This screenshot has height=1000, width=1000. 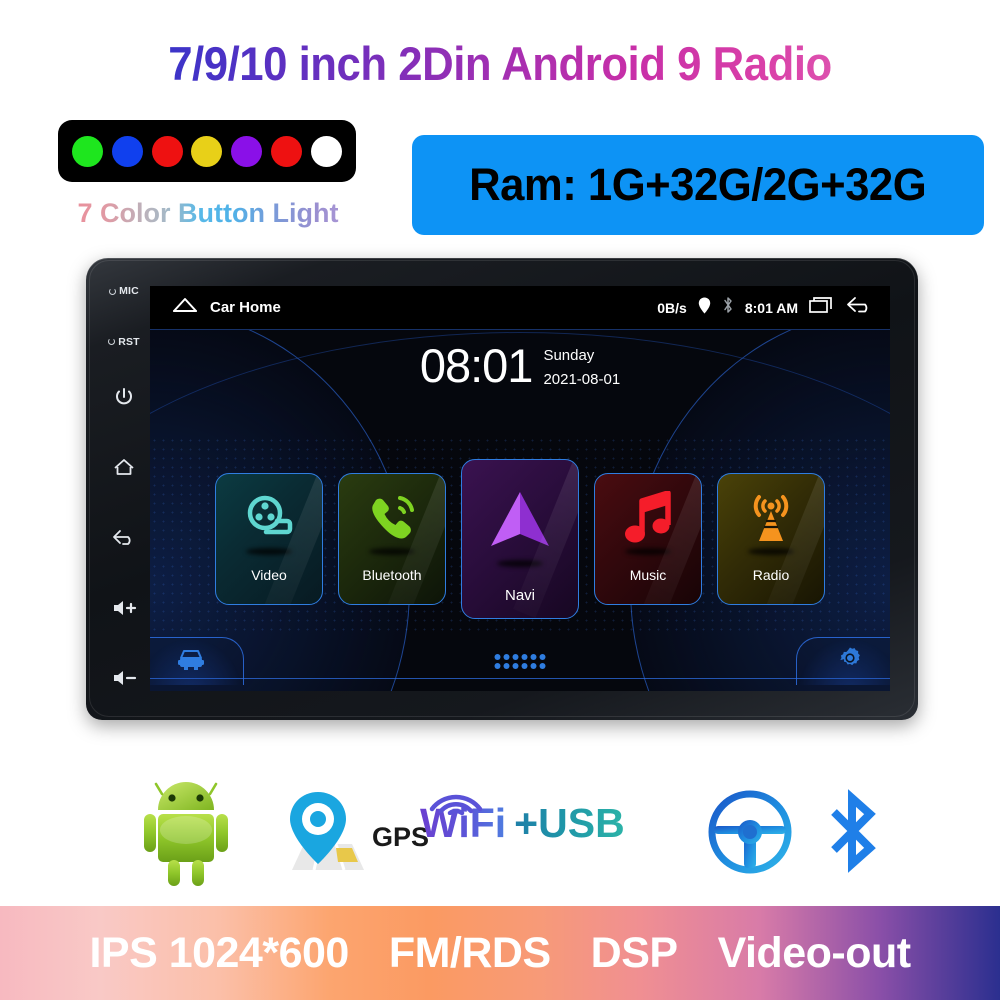 What do you see at coordinates (185, 307) in the screenshot?
I see `home-icon` at bounding box center [185, 307].